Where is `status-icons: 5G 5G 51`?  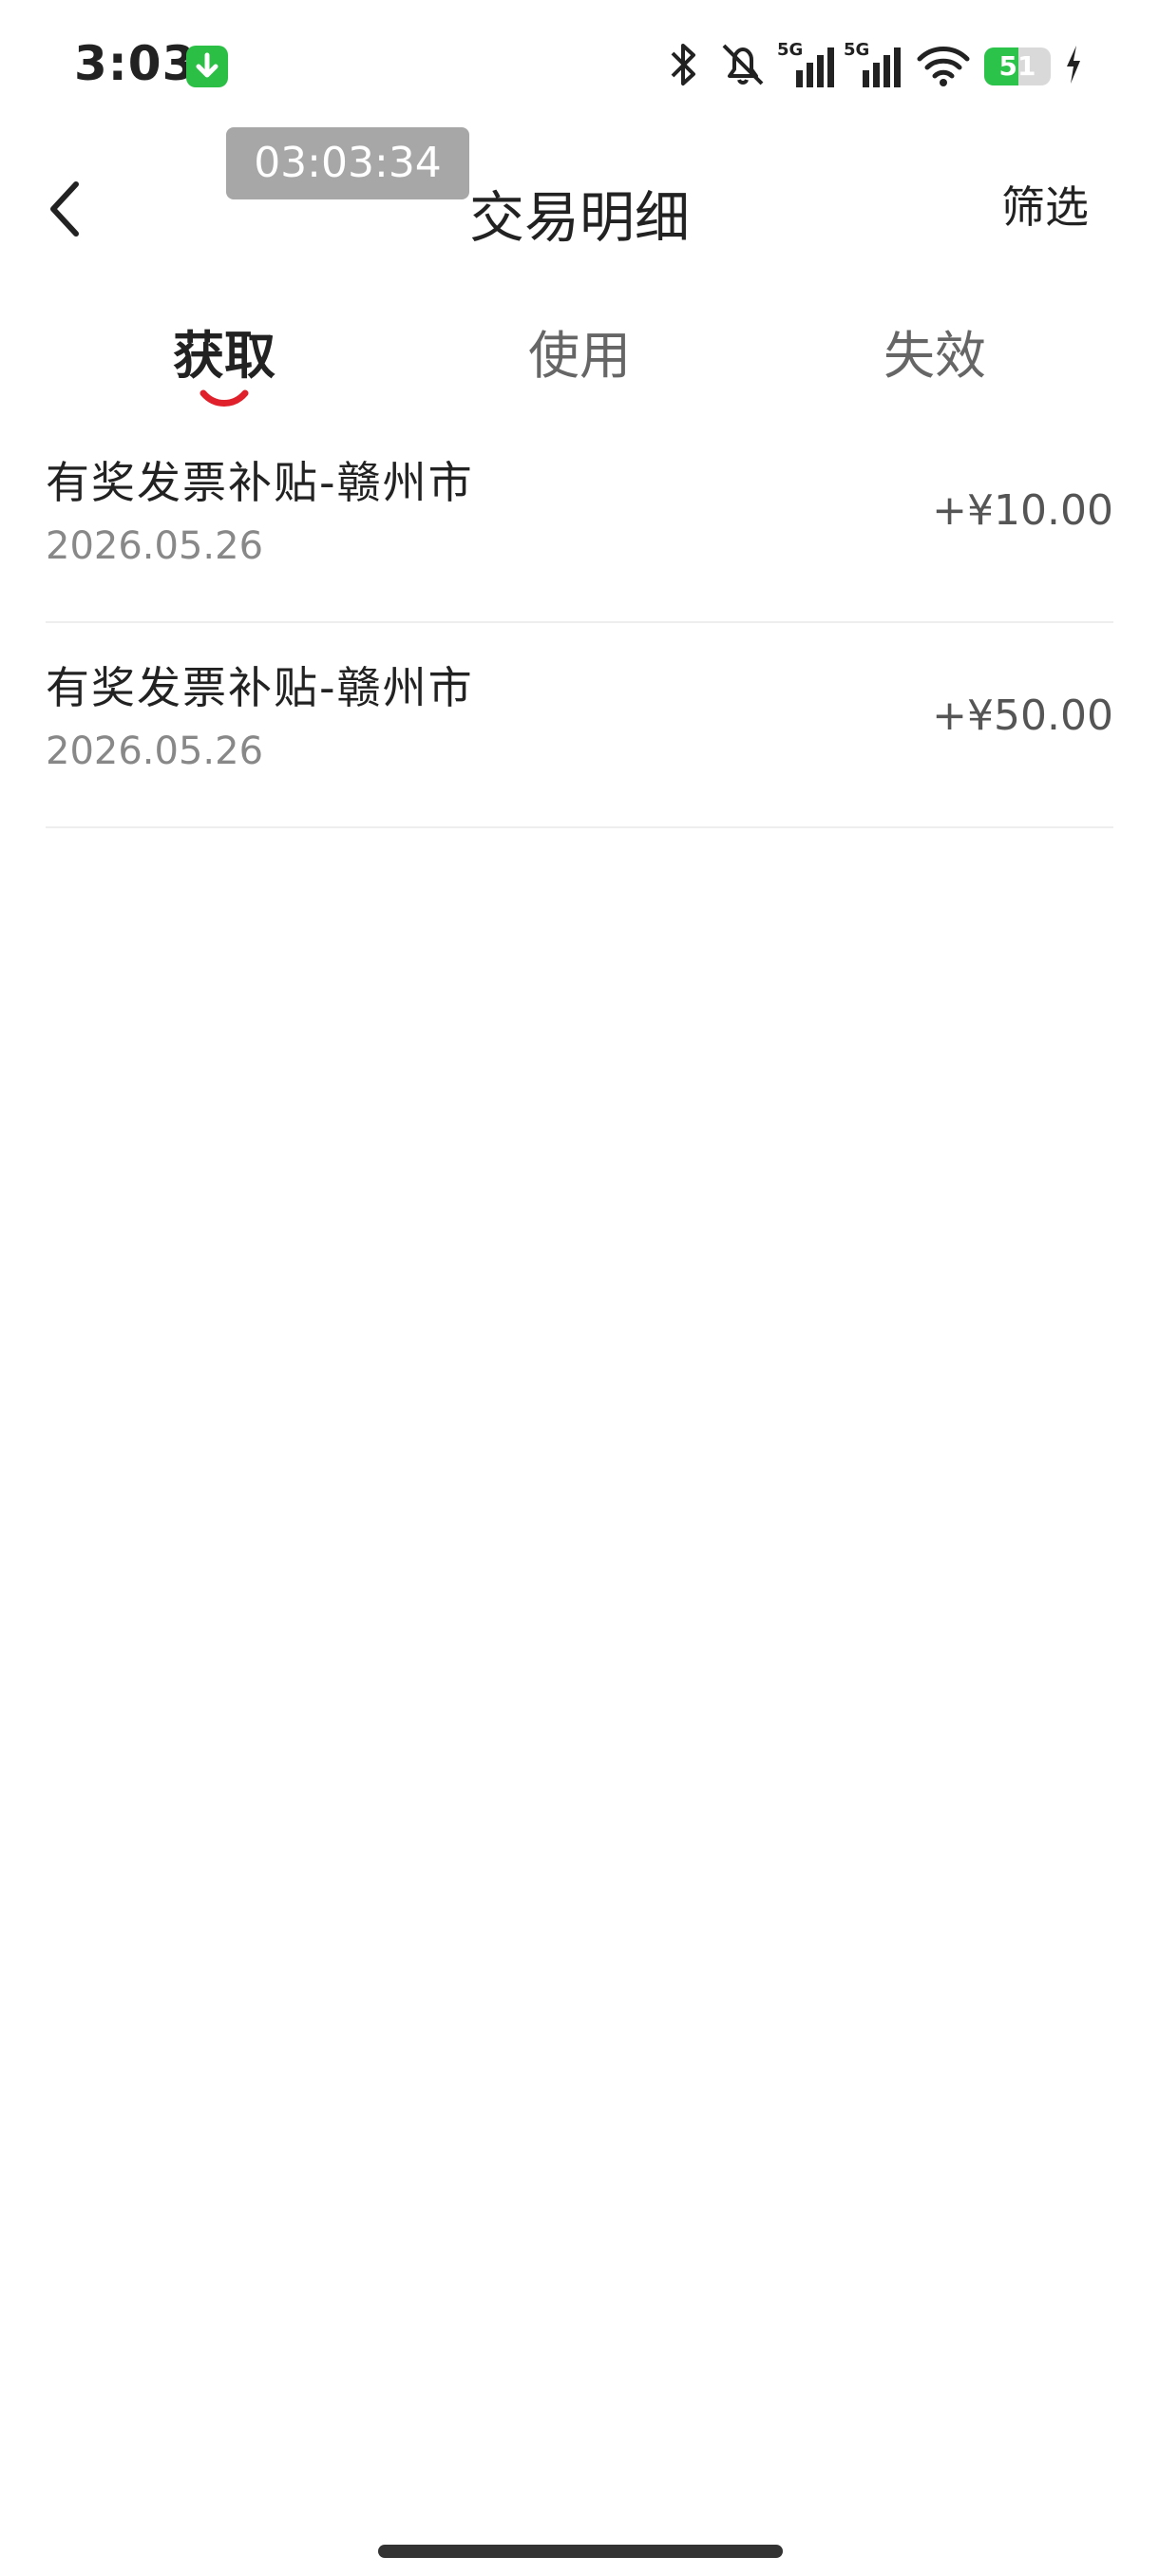
status-icons: 5G 5G 51 is located at coordinates (874, 66).